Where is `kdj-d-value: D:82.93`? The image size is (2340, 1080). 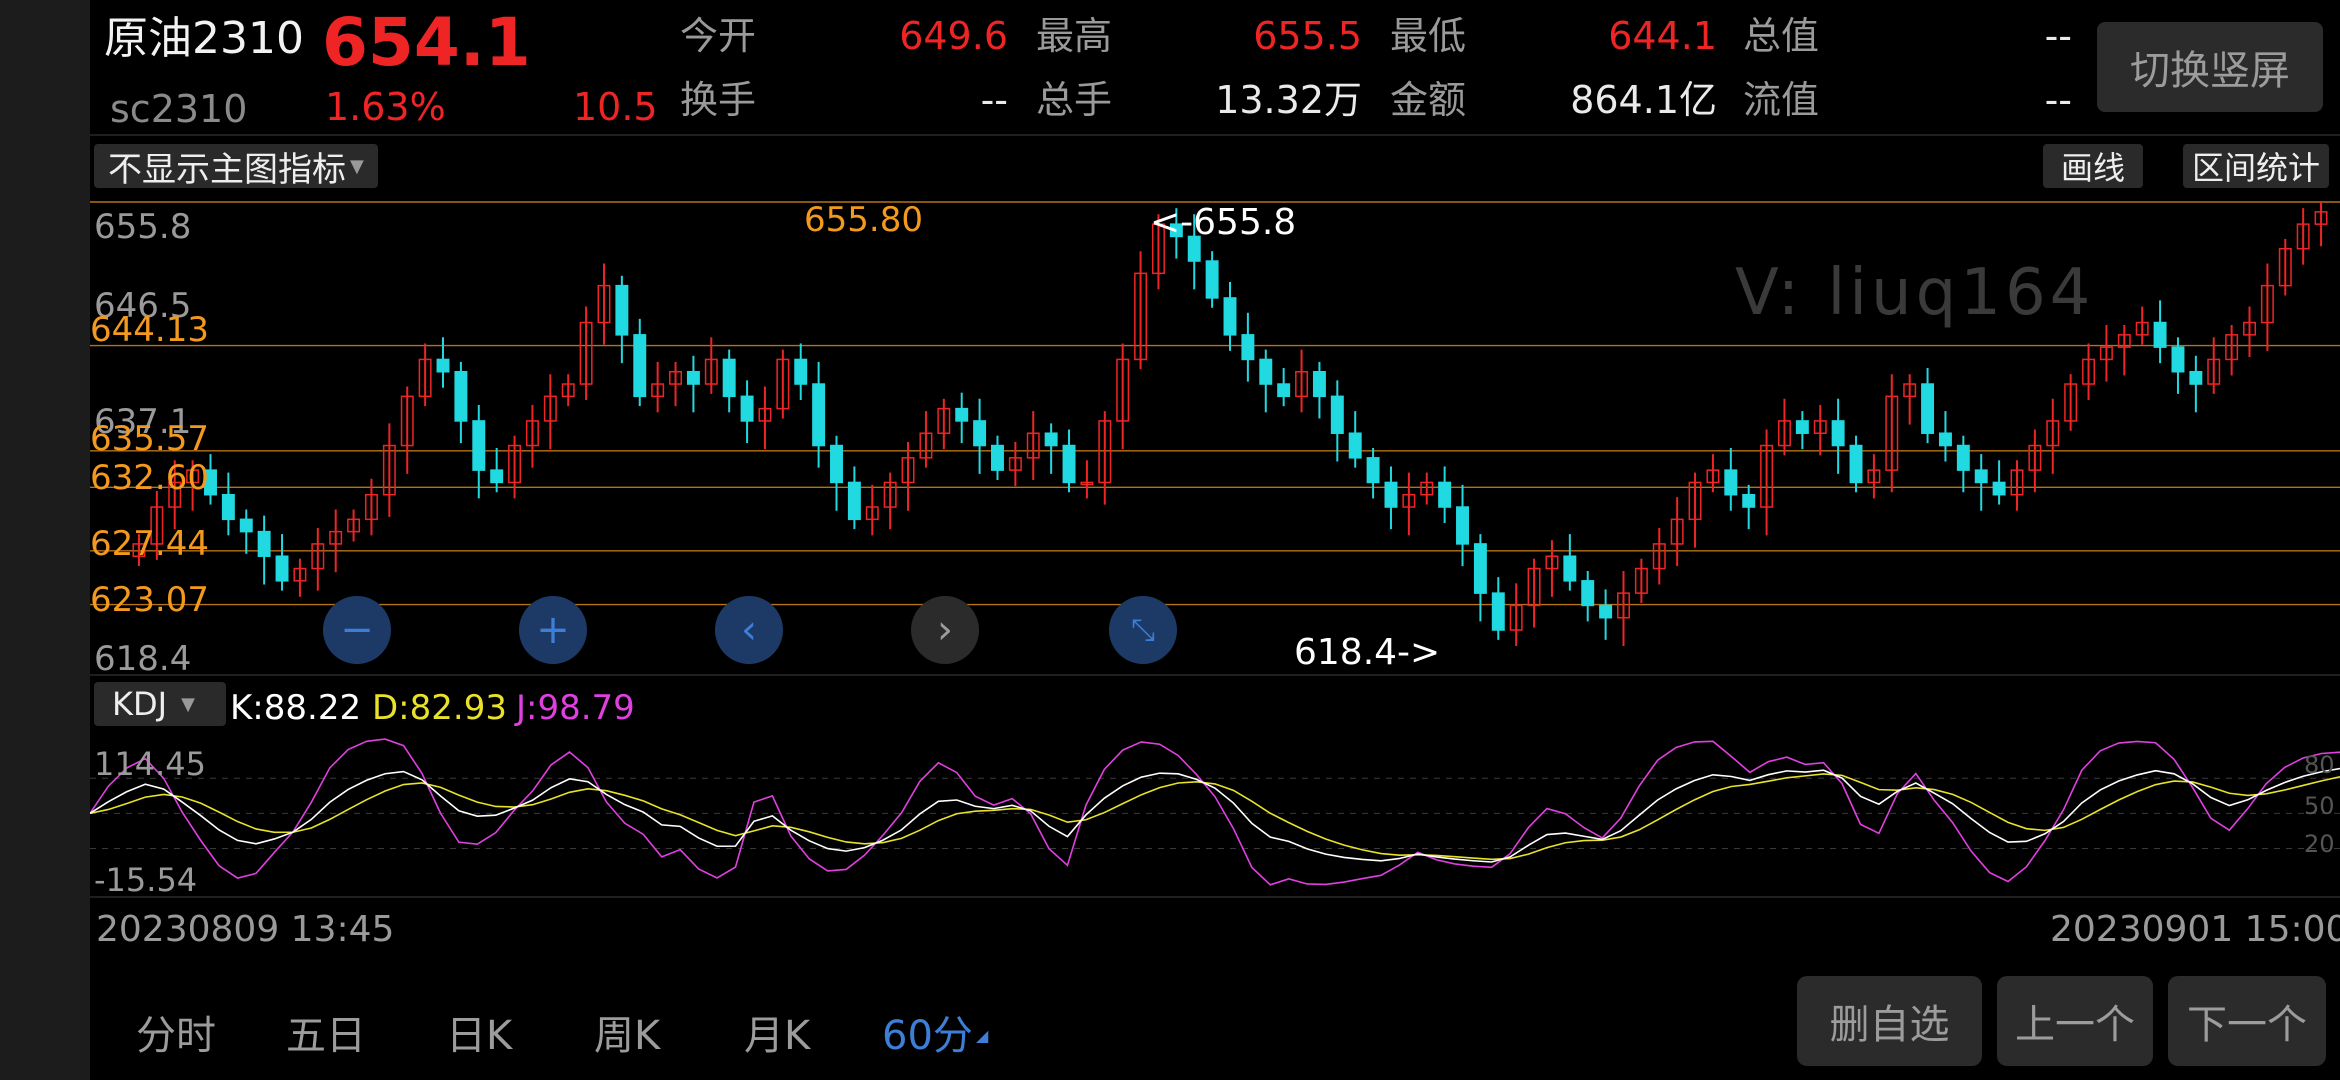 kdj-d-value: D:82.93 is located at coordinates (439, 708).